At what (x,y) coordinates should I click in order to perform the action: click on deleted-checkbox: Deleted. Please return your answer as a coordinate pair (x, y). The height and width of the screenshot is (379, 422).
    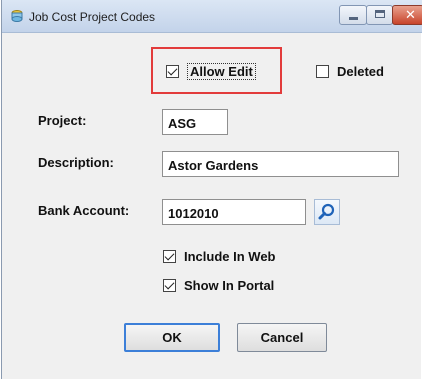
    Looking at the image, I should click on (350, 71).